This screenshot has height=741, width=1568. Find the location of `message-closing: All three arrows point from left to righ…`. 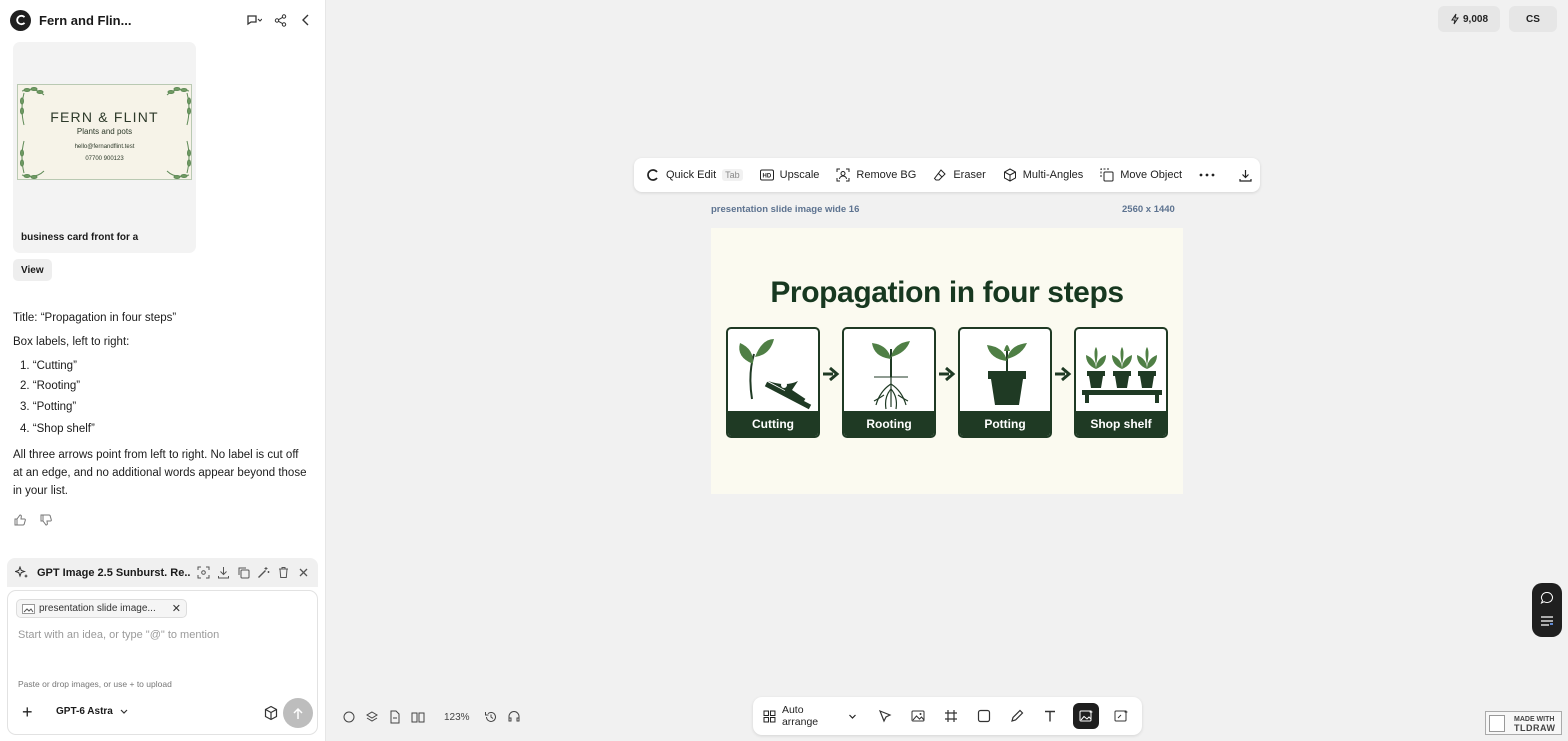

message-closing: All three arrows point from left to righ… is located at coordinates (160, 473).